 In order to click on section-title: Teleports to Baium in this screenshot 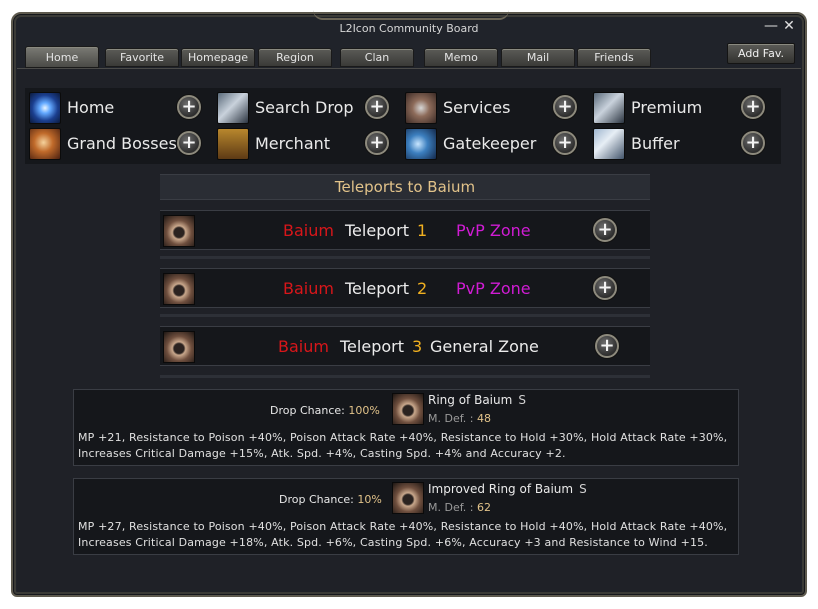, I will do `click(405, 187)`.